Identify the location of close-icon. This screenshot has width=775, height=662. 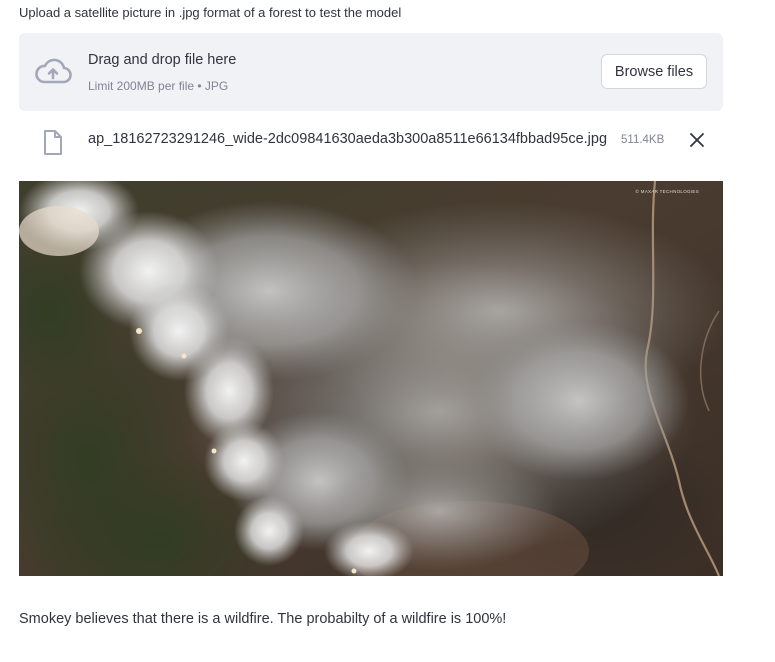
(697, 140).